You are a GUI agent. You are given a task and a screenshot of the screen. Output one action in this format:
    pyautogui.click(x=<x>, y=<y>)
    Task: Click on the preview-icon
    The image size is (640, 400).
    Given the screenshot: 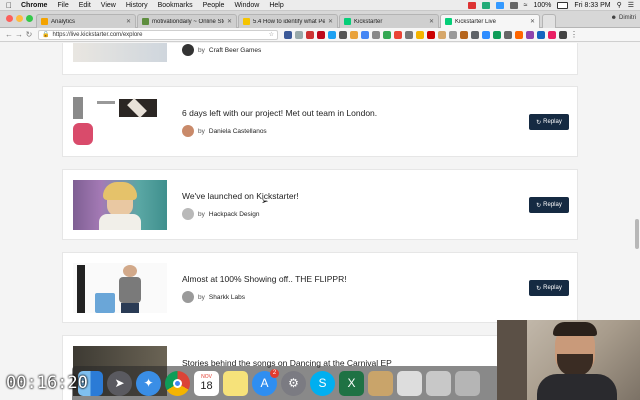 What is the action you would take?
    pyautogui.click(x=409, y=383)
    